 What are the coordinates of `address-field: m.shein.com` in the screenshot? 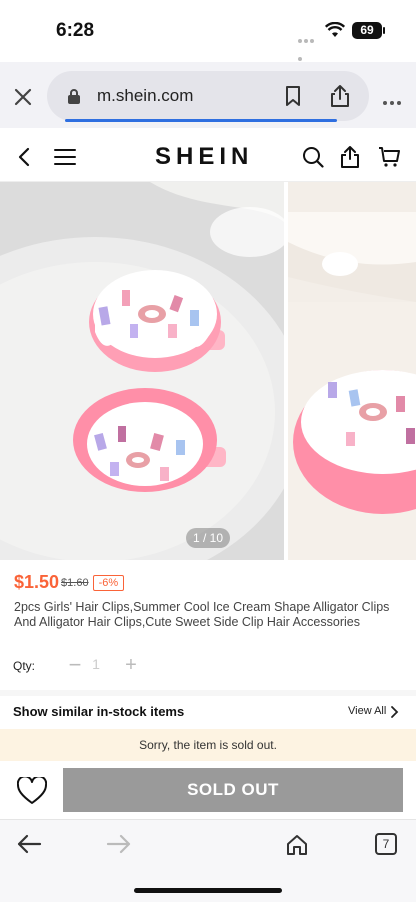 It's located at (208, 96).